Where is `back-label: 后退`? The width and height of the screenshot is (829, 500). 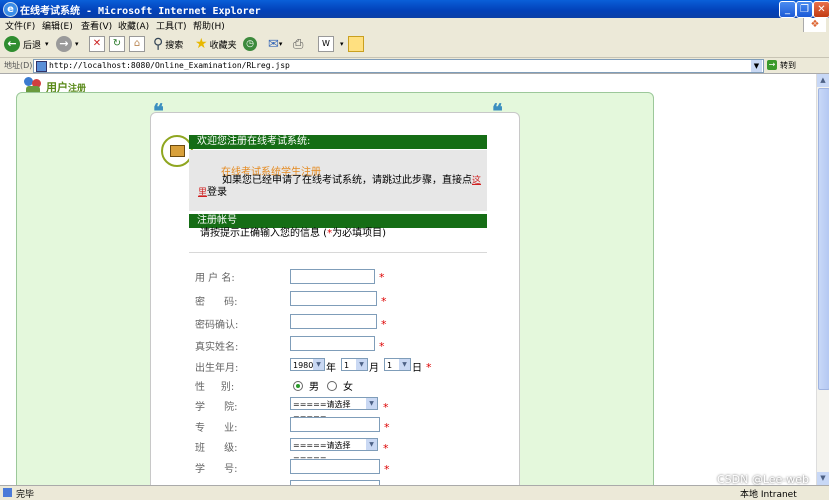 back-label: 后退 is located at coordinates (32, 45).